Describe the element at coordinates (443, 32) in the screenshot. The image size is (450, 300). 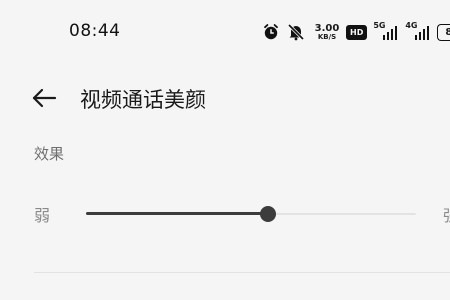
I see `battery-icon: 86` at that location.